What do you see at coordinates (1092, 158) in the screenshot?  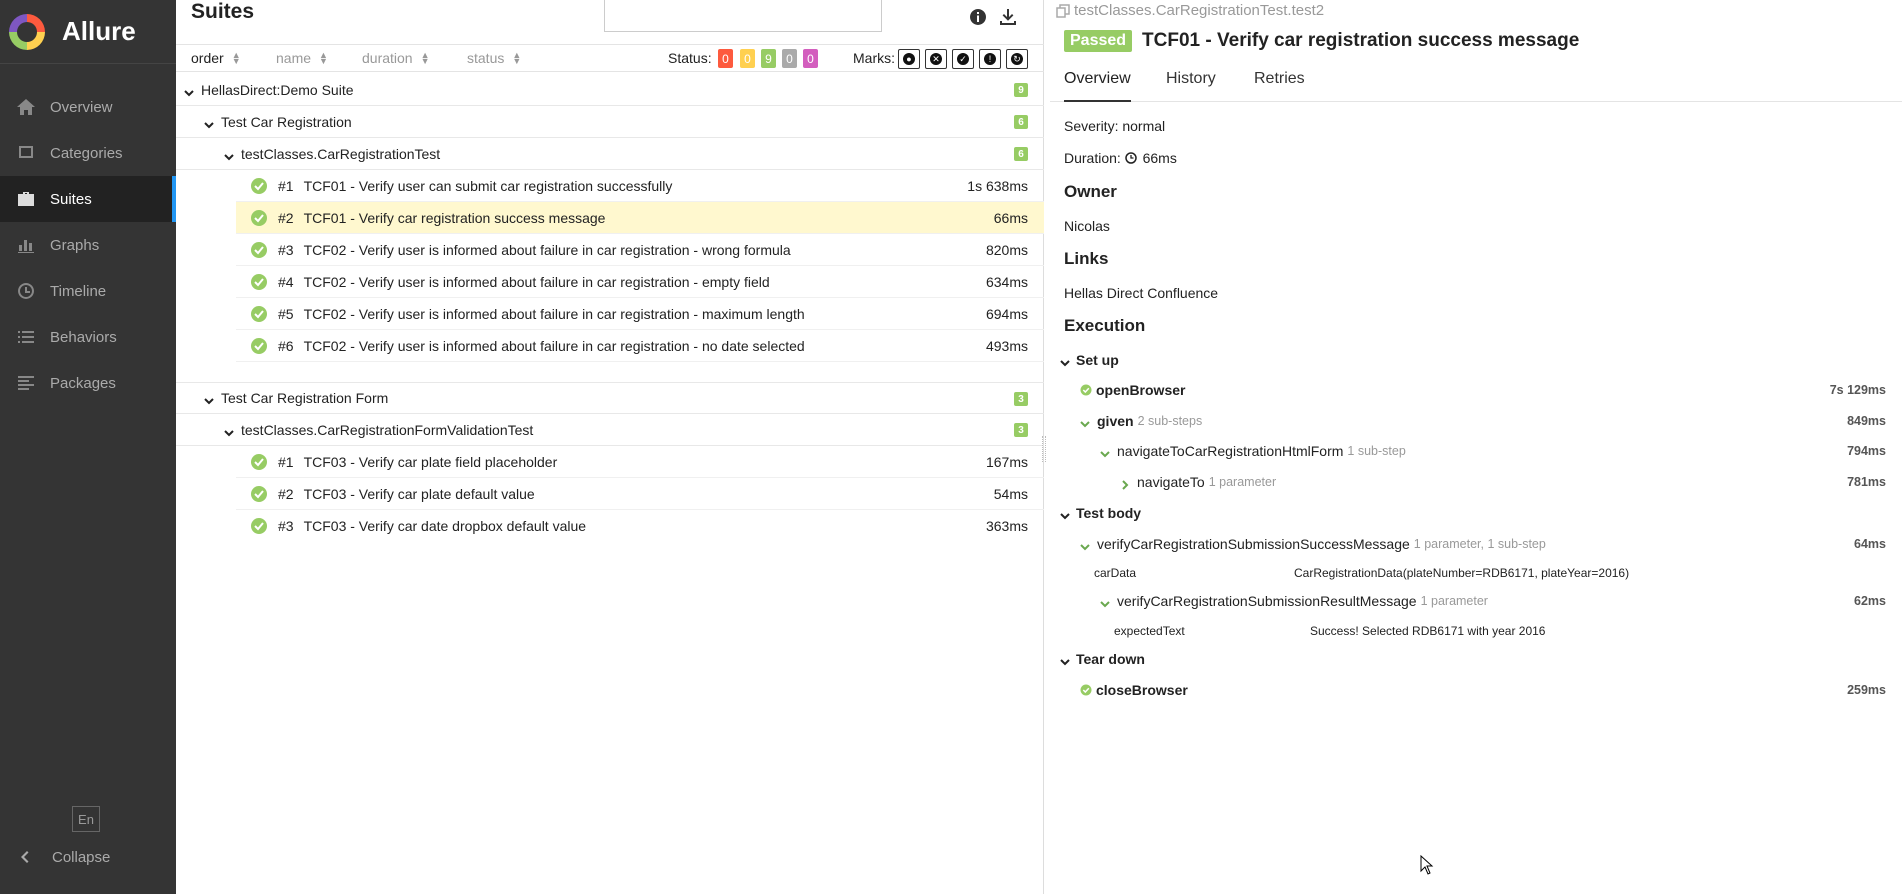 I see `duration-label: Duration:` at bounding box center [1092, 158].